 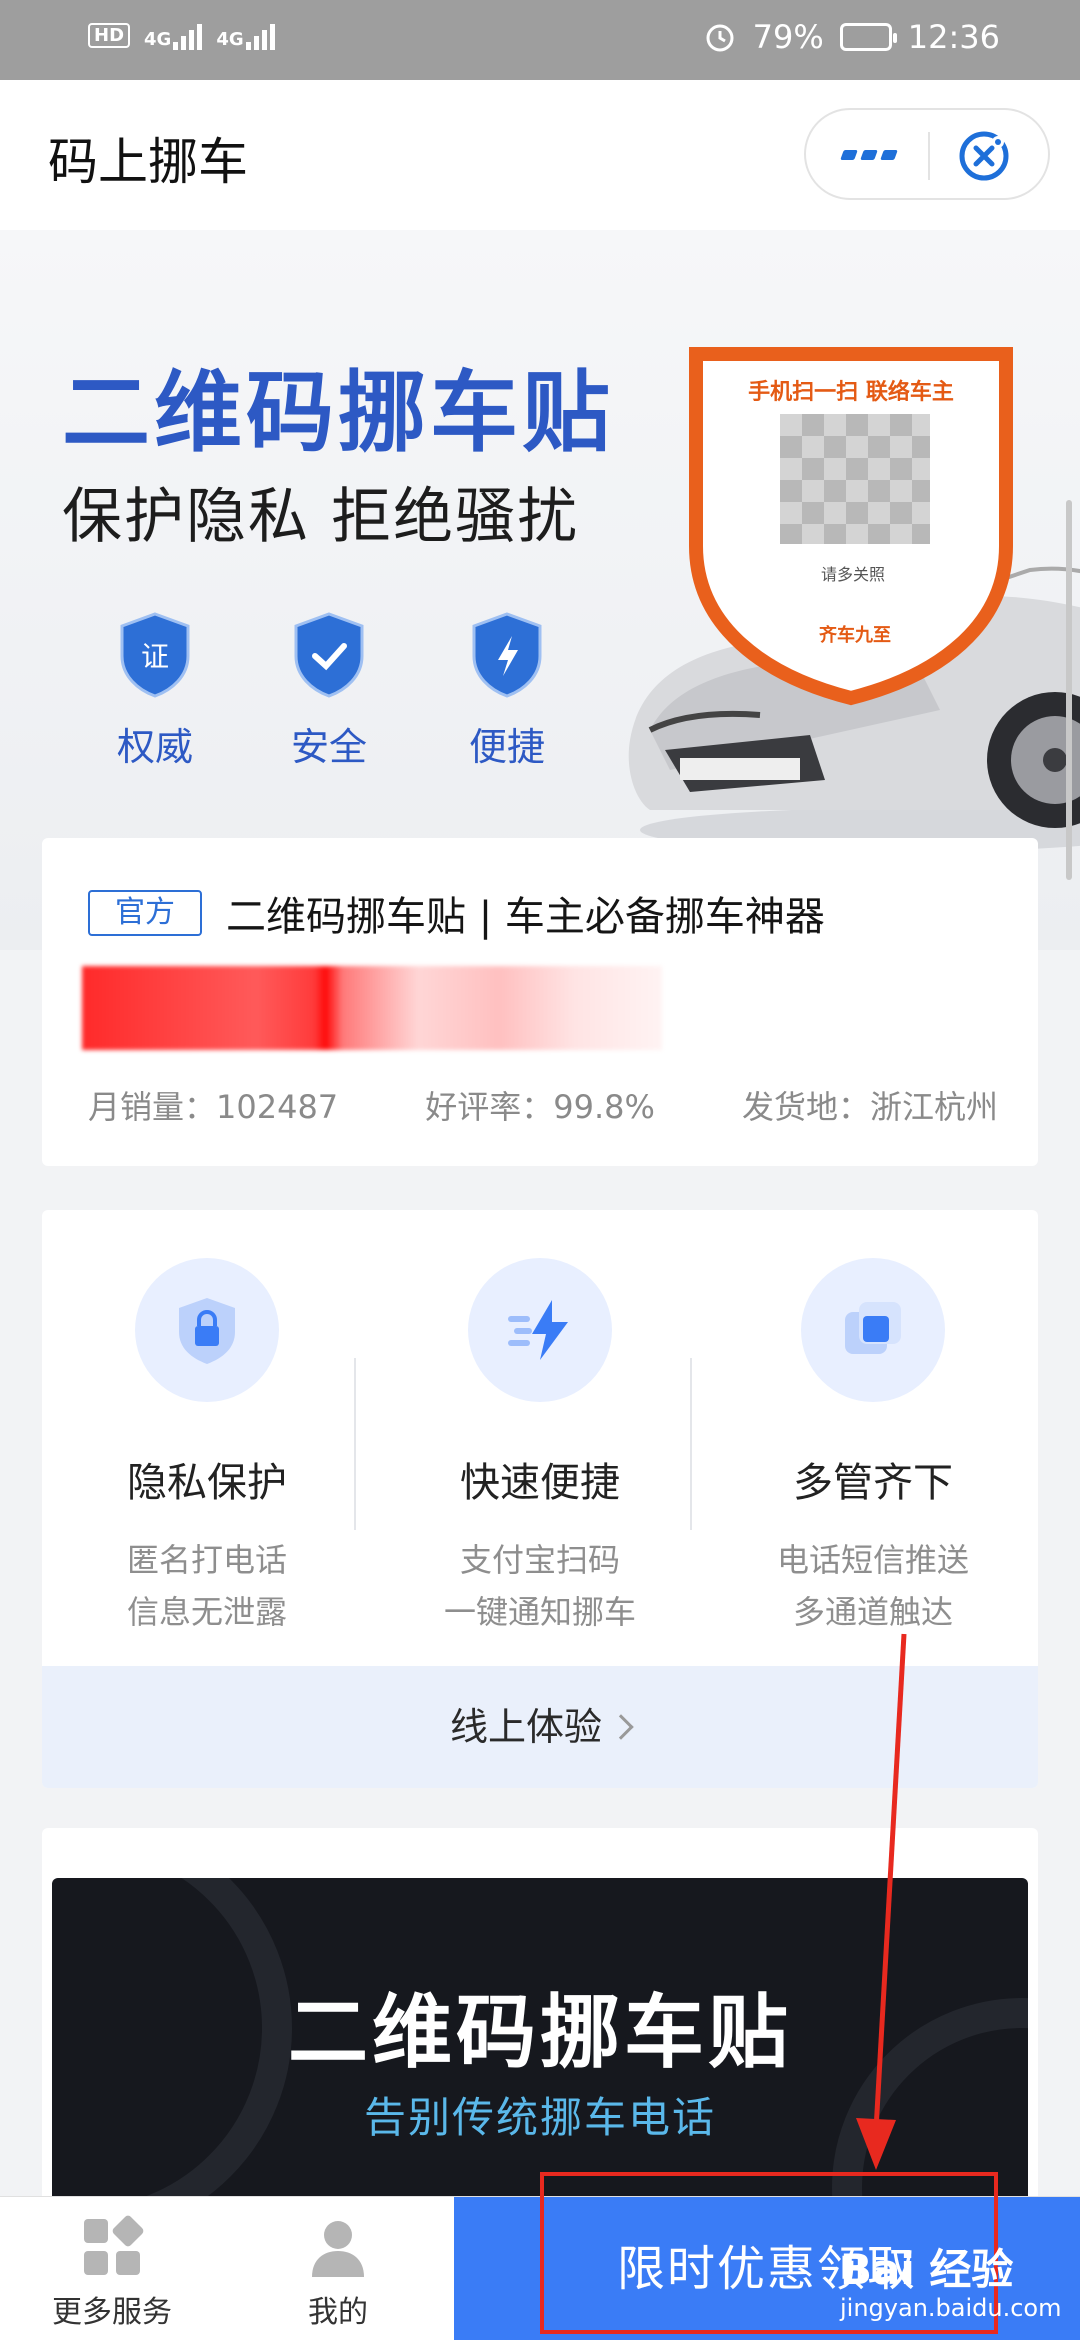 I want to click on feature-desc-line: 匿名打电话, so click(x=206, y=1560).